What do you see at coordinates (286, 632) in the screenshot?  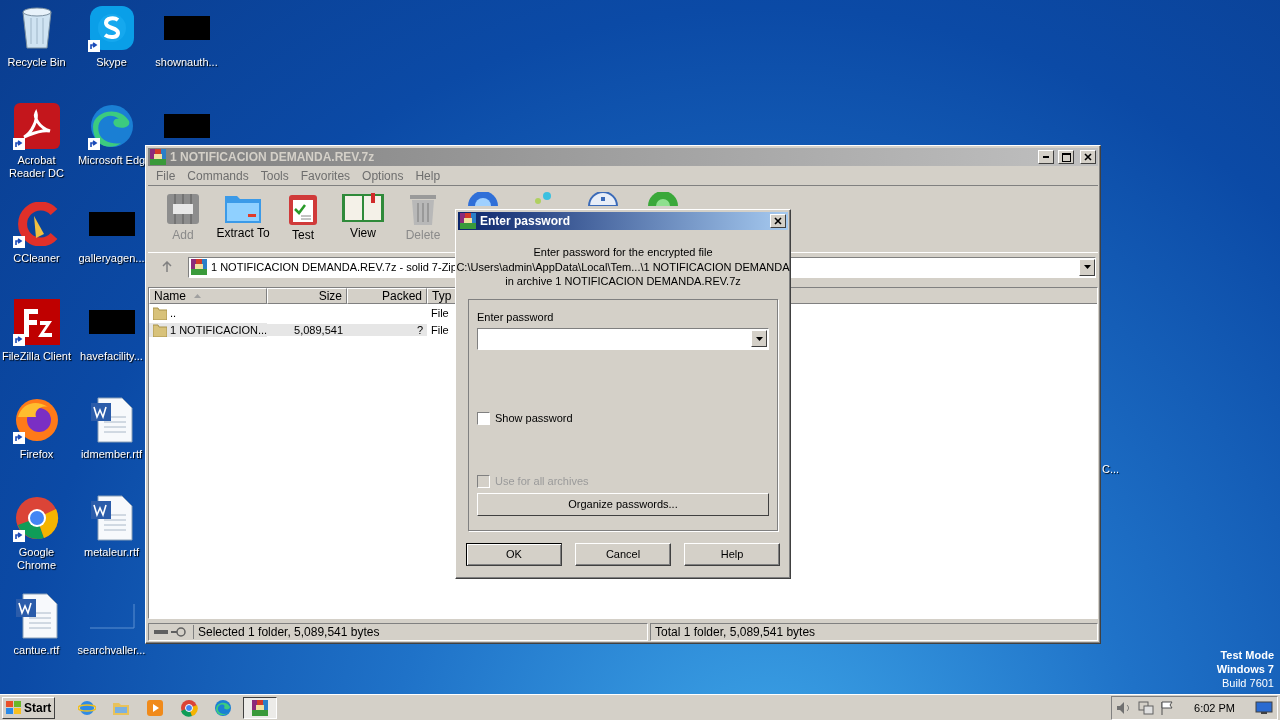 I see `status-text: Selected 1 folder, 5,089,541 bytes` at bounding box center [286, 632].